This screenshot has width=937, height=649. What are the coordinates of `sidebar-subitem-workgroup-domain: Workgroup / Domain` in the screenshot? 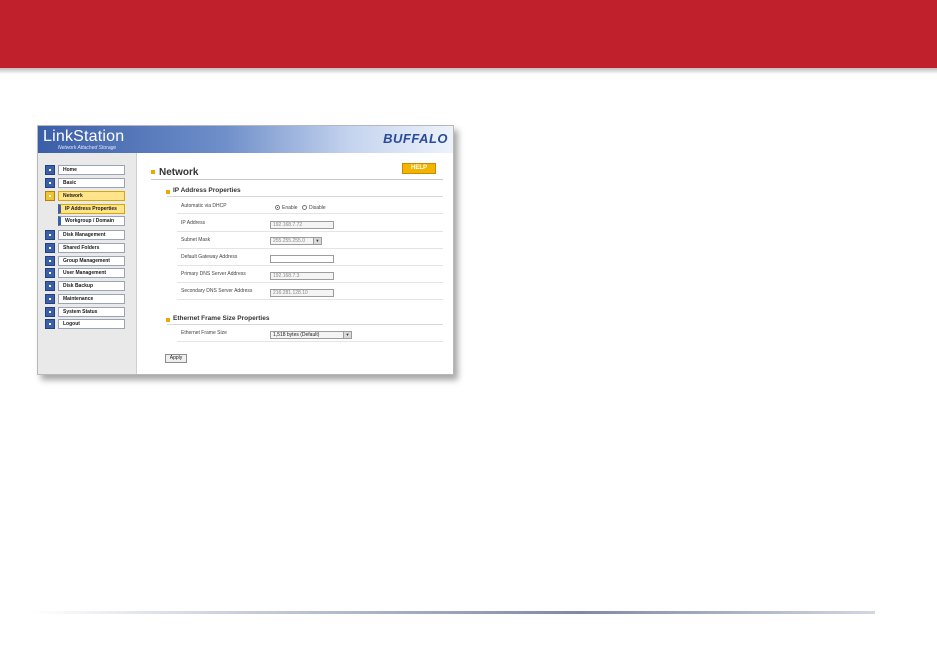 It's located at (91, 221).